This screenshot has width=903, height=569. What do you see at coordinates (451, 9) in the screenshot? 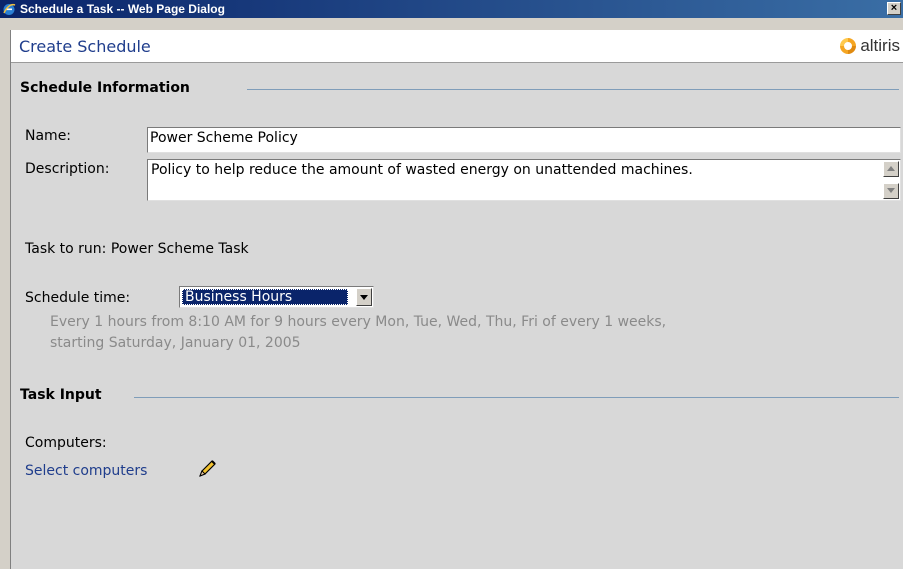
I see `title-bar: Schedule a Task -- Web Page Dialog ×` at bounding box center [451, 9].